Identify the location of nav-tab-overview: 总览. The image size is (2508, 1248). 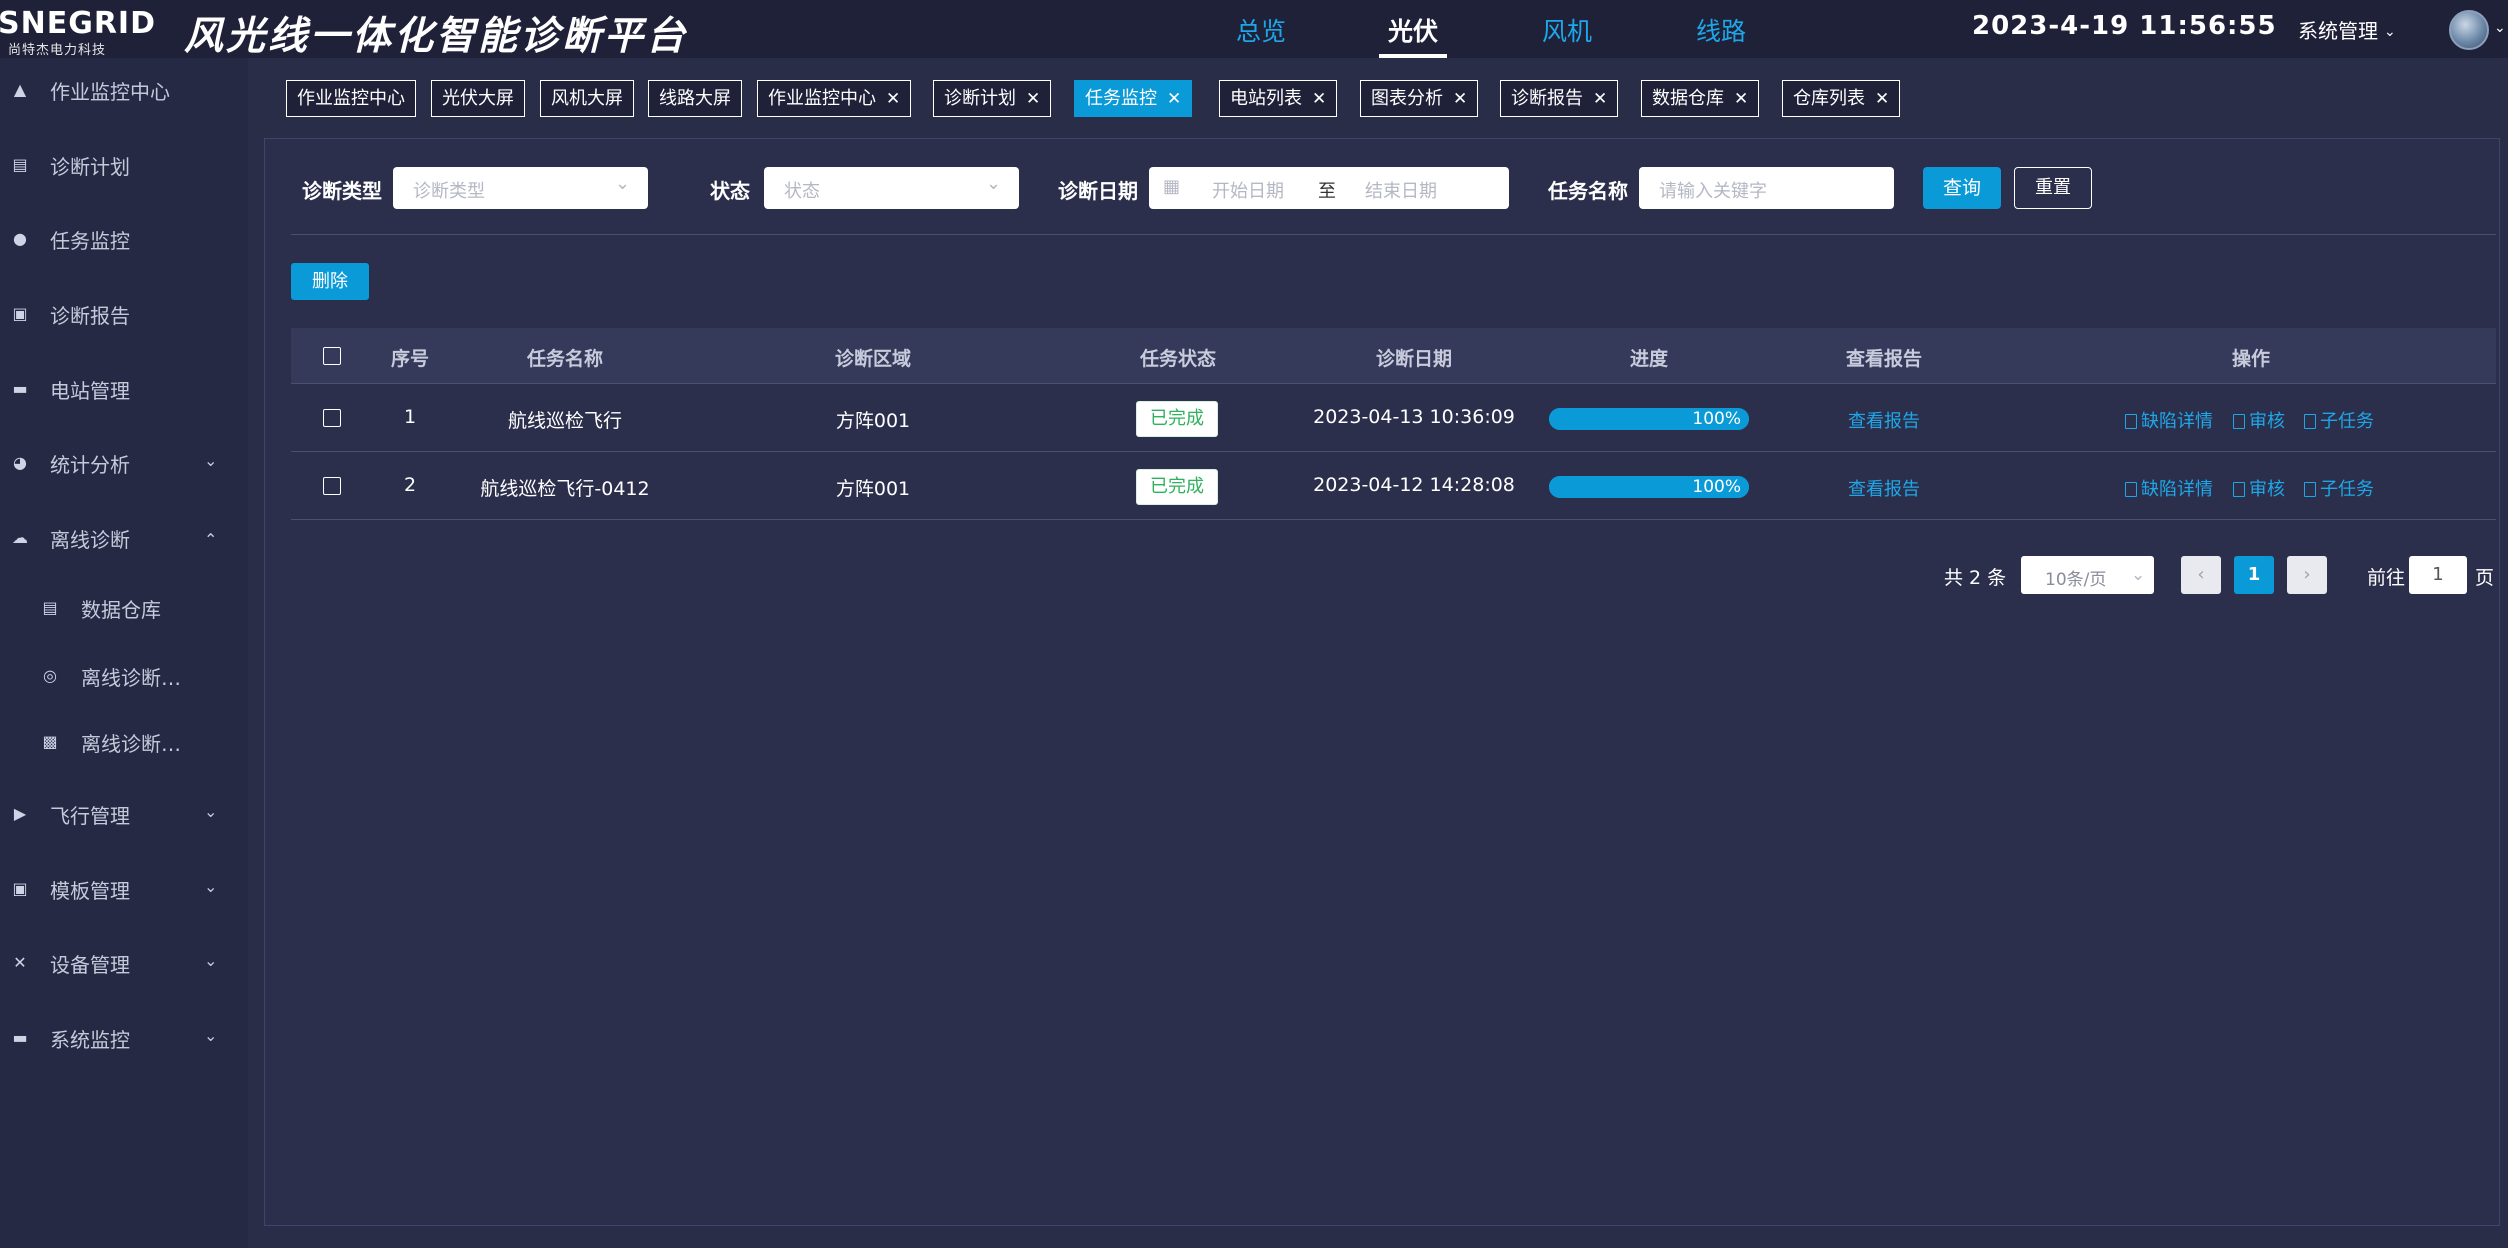
(1261, 30).